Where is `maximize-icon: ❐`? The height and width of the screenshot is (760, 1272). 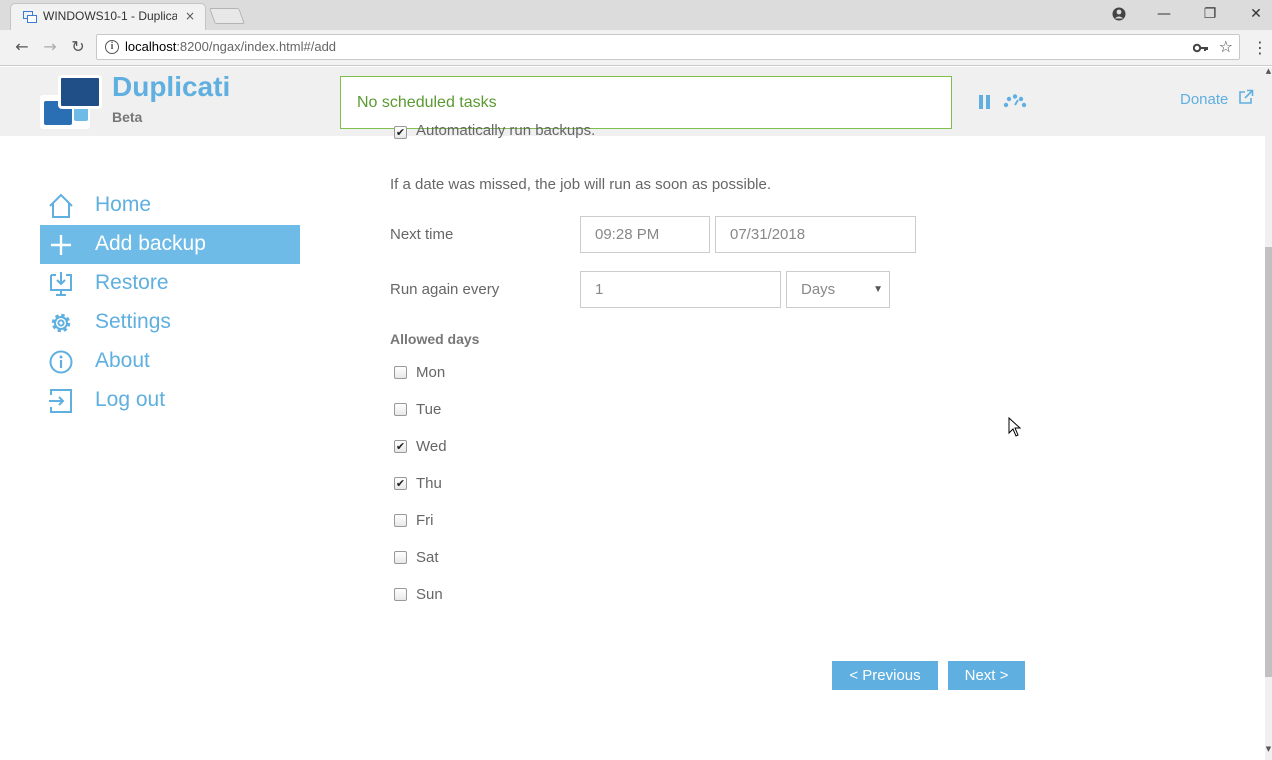 maximize-icon: ❐ is located at coordinates (1210, 14).